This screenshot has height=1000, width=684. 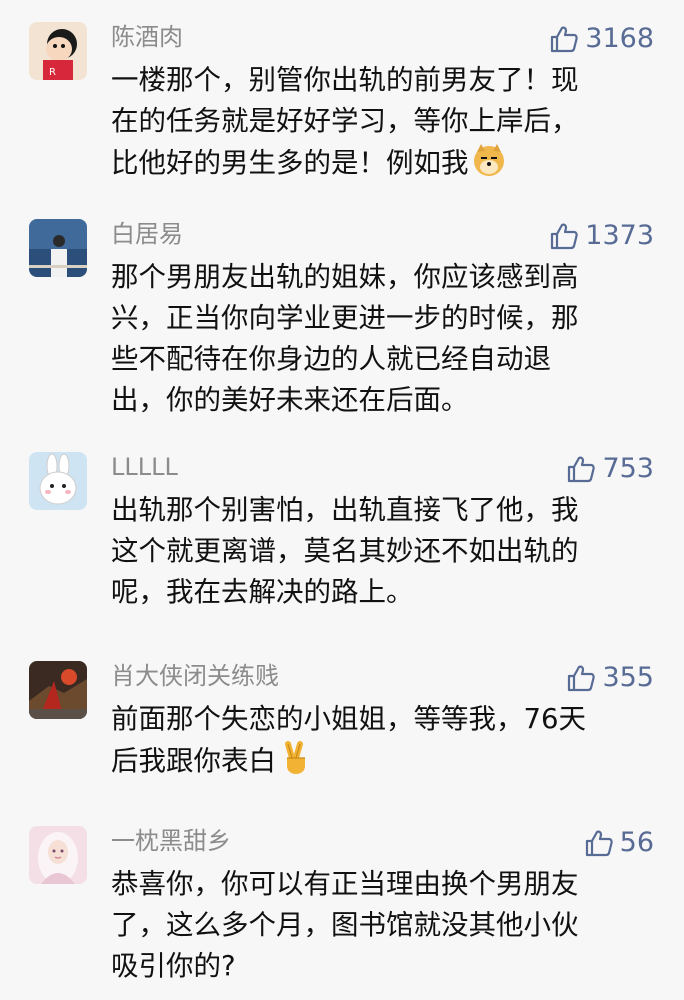 What do you see at coordinates (296, 758) in the screenshot?
I see `victory-hand-emoji` at bounding box center [296, 758].